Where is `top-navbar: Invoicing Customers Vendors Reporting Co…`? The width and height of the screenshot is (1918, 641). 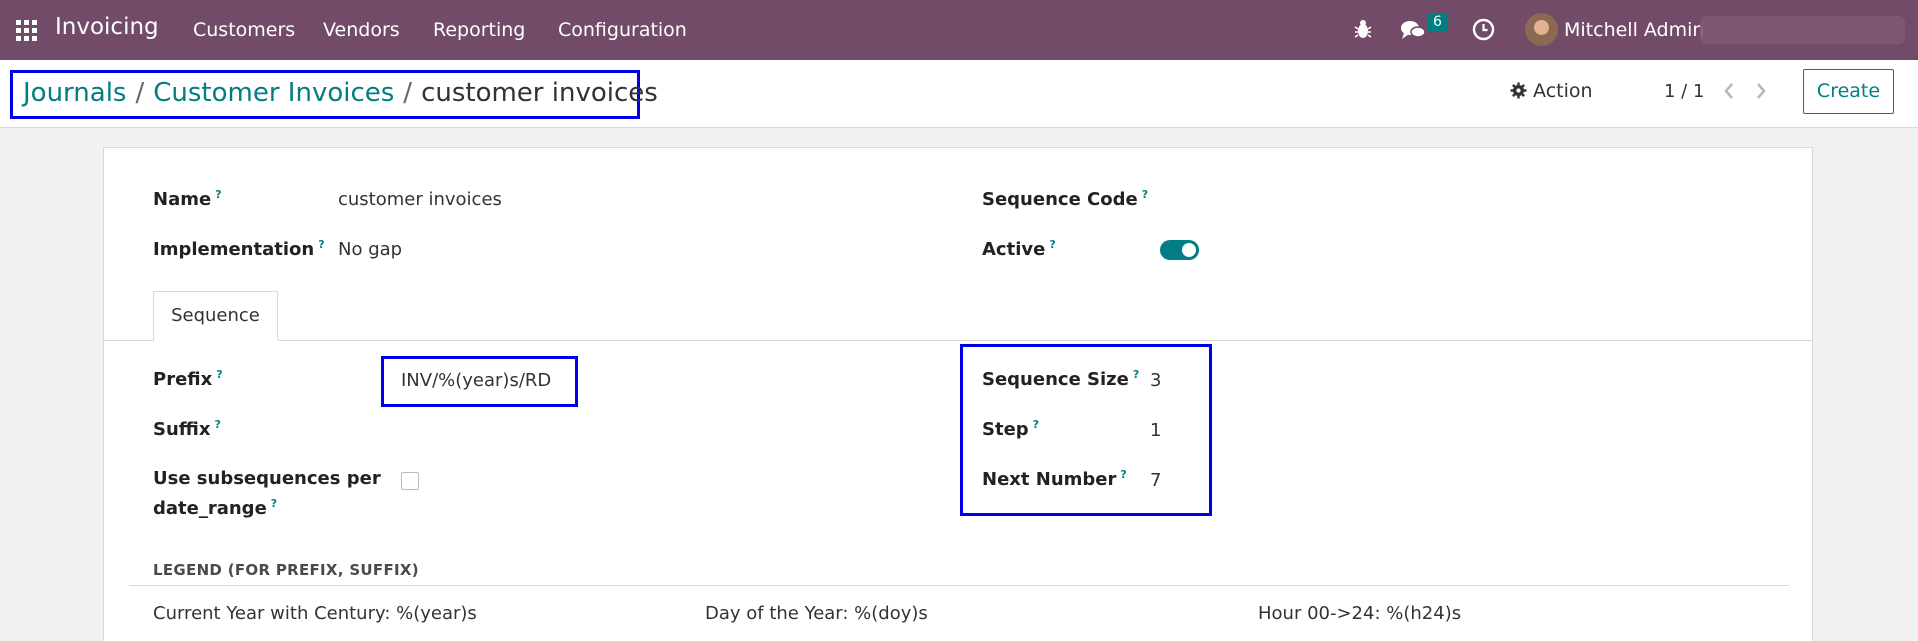
top-navbar: Invoicing Customers Vendors Reporting Co… is located at coordinates (959, 30).